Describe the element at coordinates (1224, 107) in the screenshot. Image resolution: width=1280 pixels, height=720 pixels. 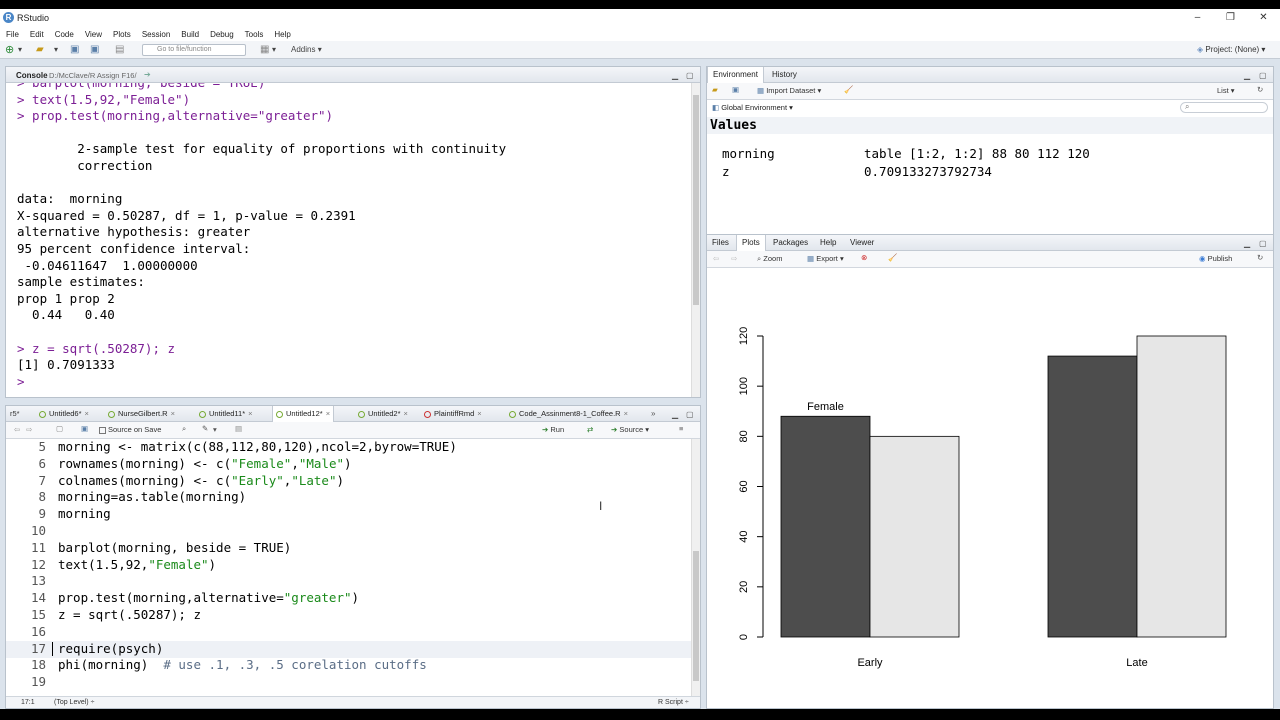
I see `environment-search-input: ⌕` at that location.